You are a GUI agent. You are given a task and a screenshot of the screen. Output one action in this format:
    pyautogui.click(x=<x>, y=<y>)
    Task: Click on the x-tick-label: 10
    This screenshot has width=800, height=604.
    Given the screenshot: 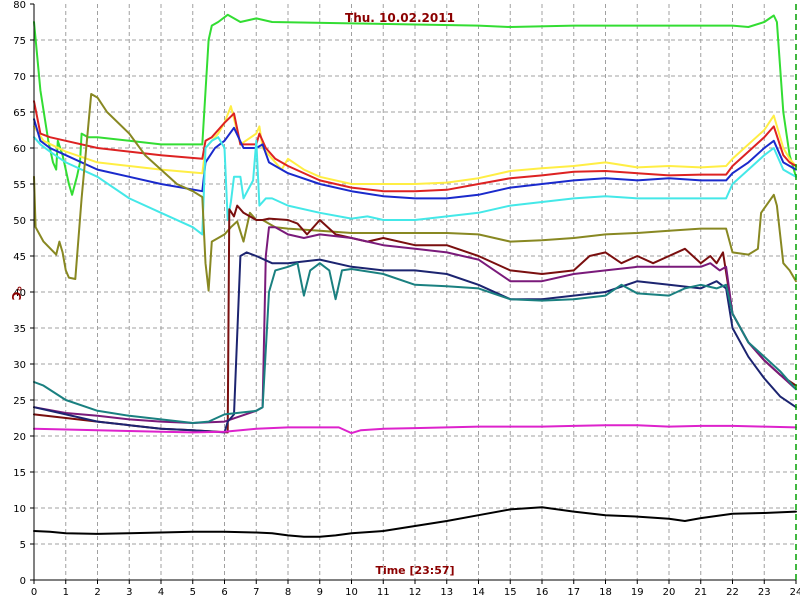 What is the action you would take?
    pyautogui.click(x=351, y=592)
    